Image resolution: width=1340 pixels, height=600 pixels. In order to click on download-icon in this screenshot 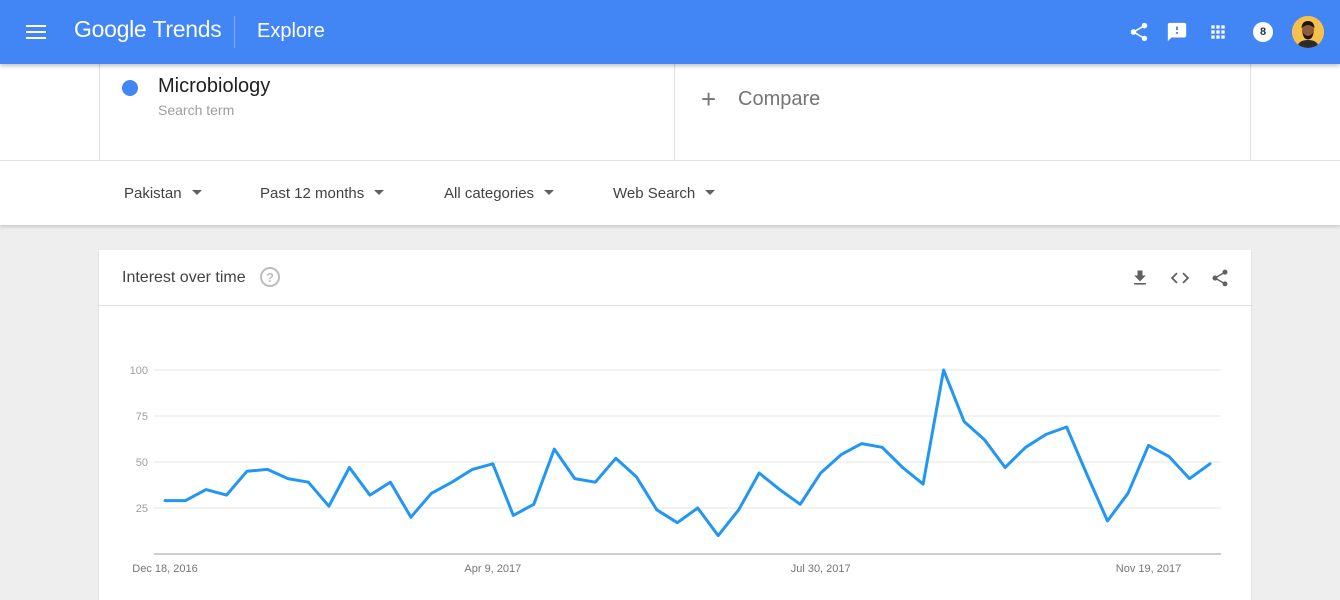, I will do `click(1140, 278)`.